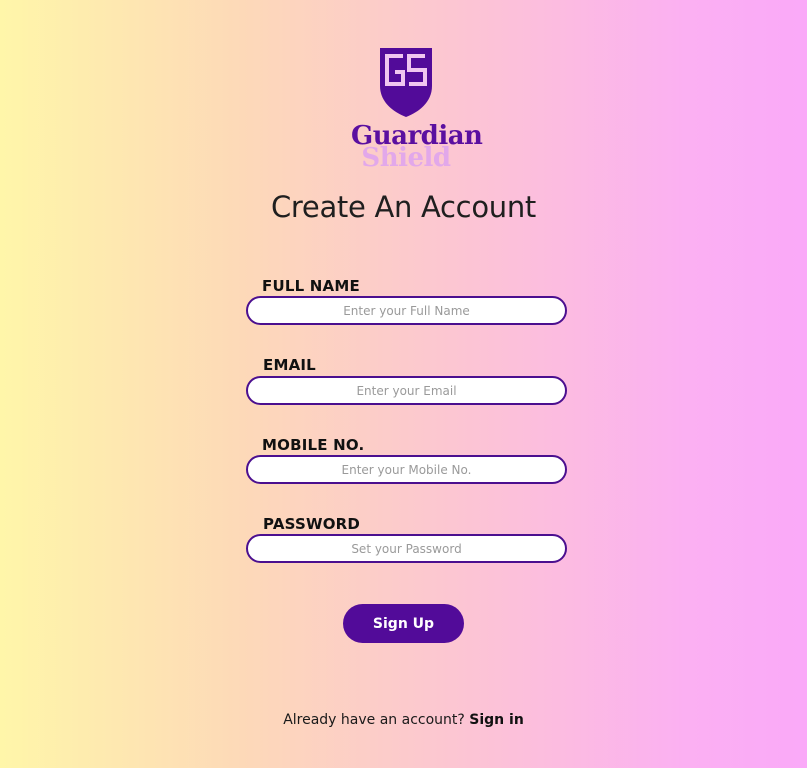 This screenshot has height=768, width=807. I want to click on mobile-input, so click(406, 469).